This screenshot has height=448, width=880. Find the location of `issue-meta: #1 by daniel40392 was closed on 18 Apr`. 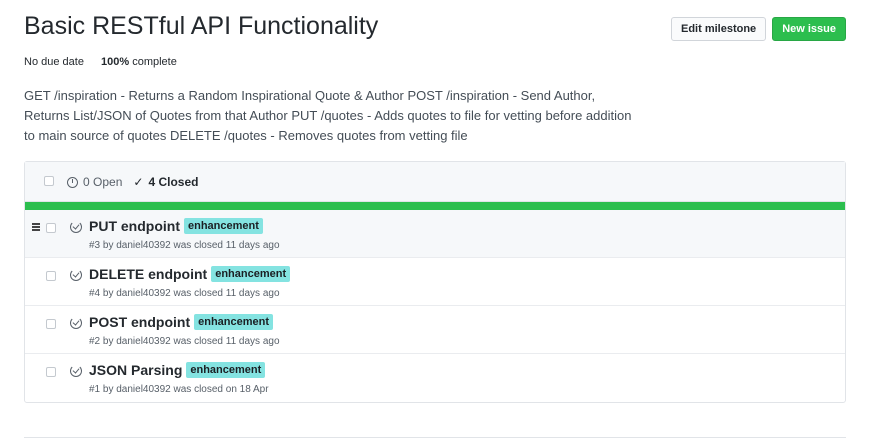

issue-meta: #1 by daniel40392 was closed on 18 Apr is located at coordinates (179, 389).